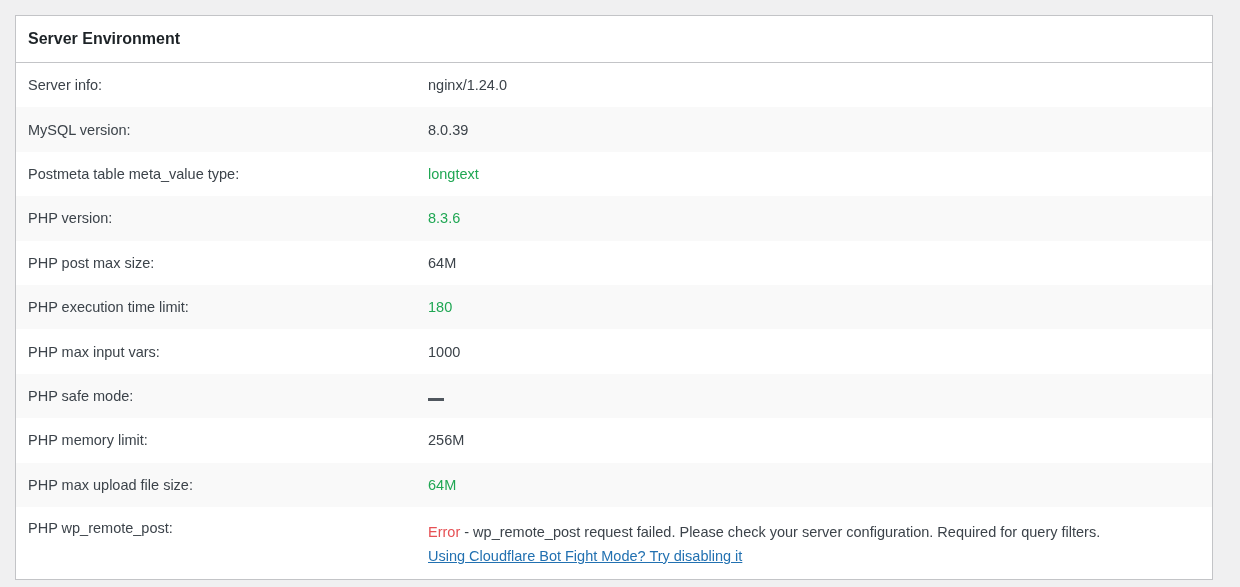 The height and width of the screenshot is (587, 1240). Describe the element at coordinates (468, 85) in the screenshot. I see `row-value: nginx/1.24.0` at that location.